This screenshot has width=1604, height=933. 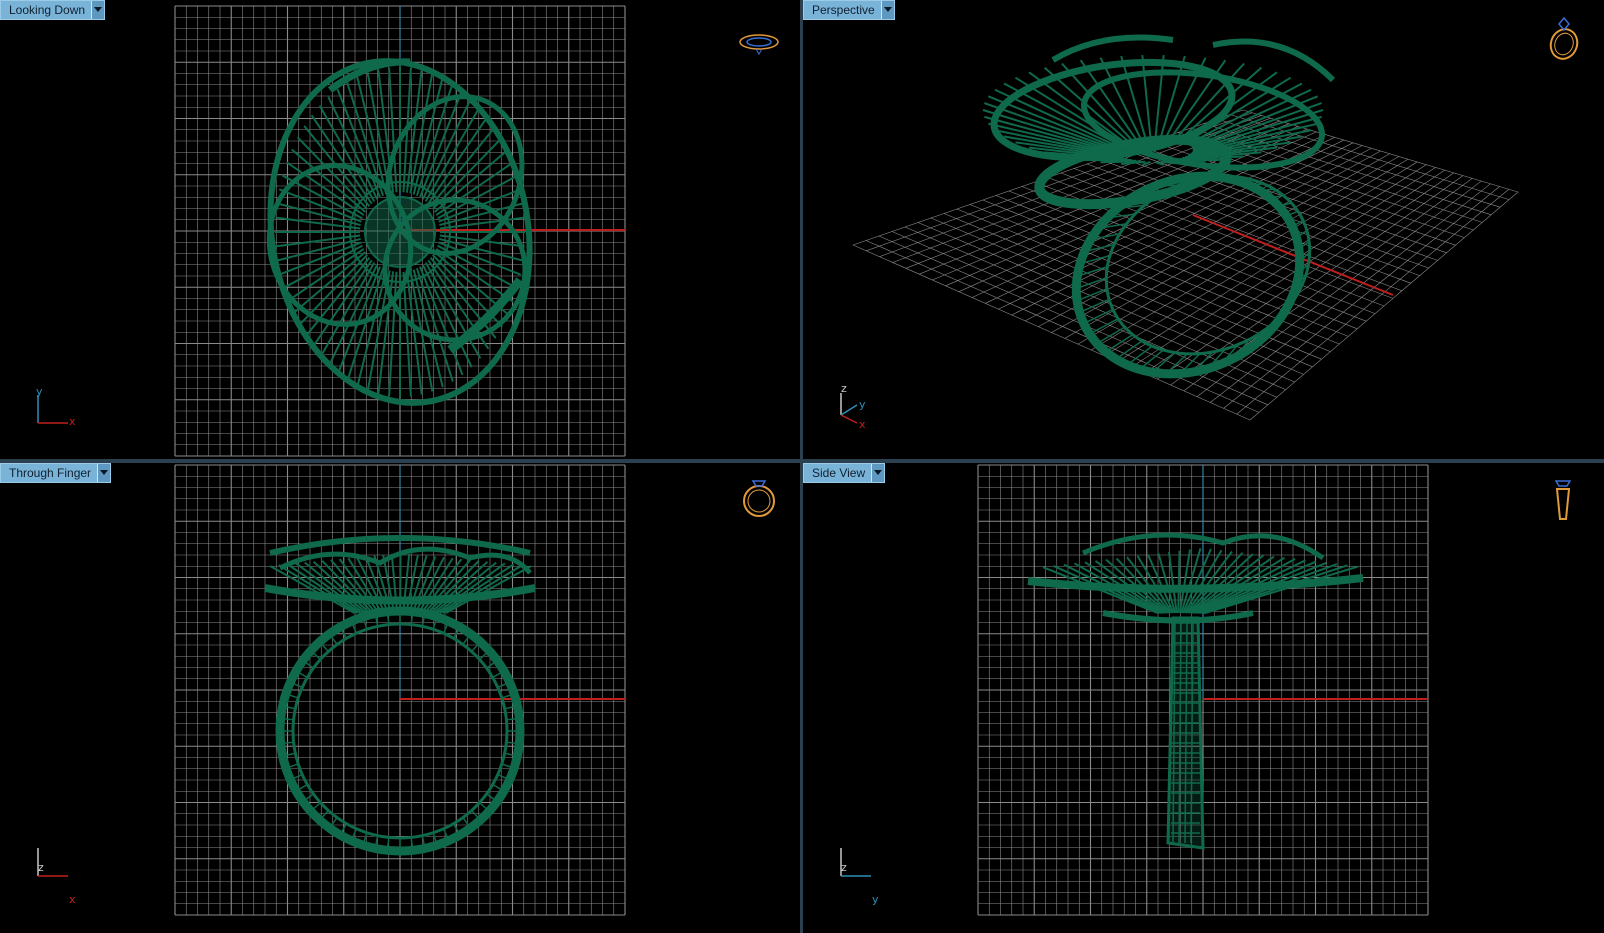 I want to click on viewport-tab-through-finger: Through Finger, so click(x=56, y=473).